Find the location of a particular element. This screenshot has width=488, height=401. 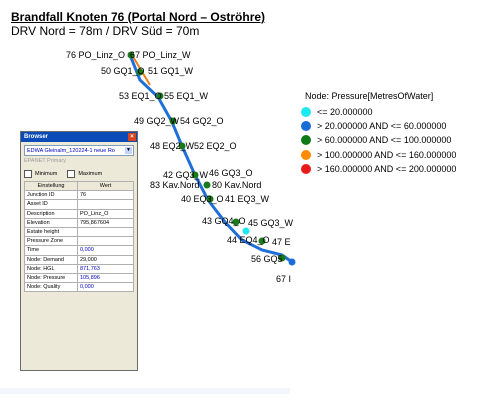

minimum-label: Minimum is located at coordinates (46, 173).